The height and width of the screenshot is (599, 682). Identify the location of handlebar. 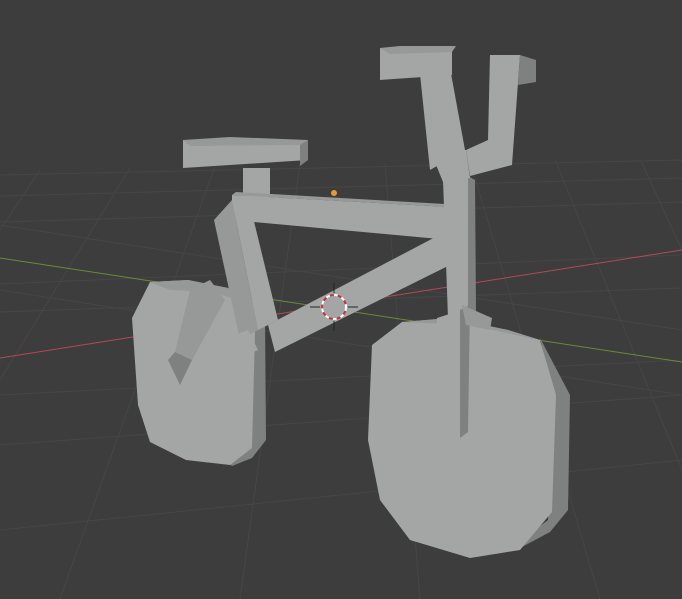
(458, 114).